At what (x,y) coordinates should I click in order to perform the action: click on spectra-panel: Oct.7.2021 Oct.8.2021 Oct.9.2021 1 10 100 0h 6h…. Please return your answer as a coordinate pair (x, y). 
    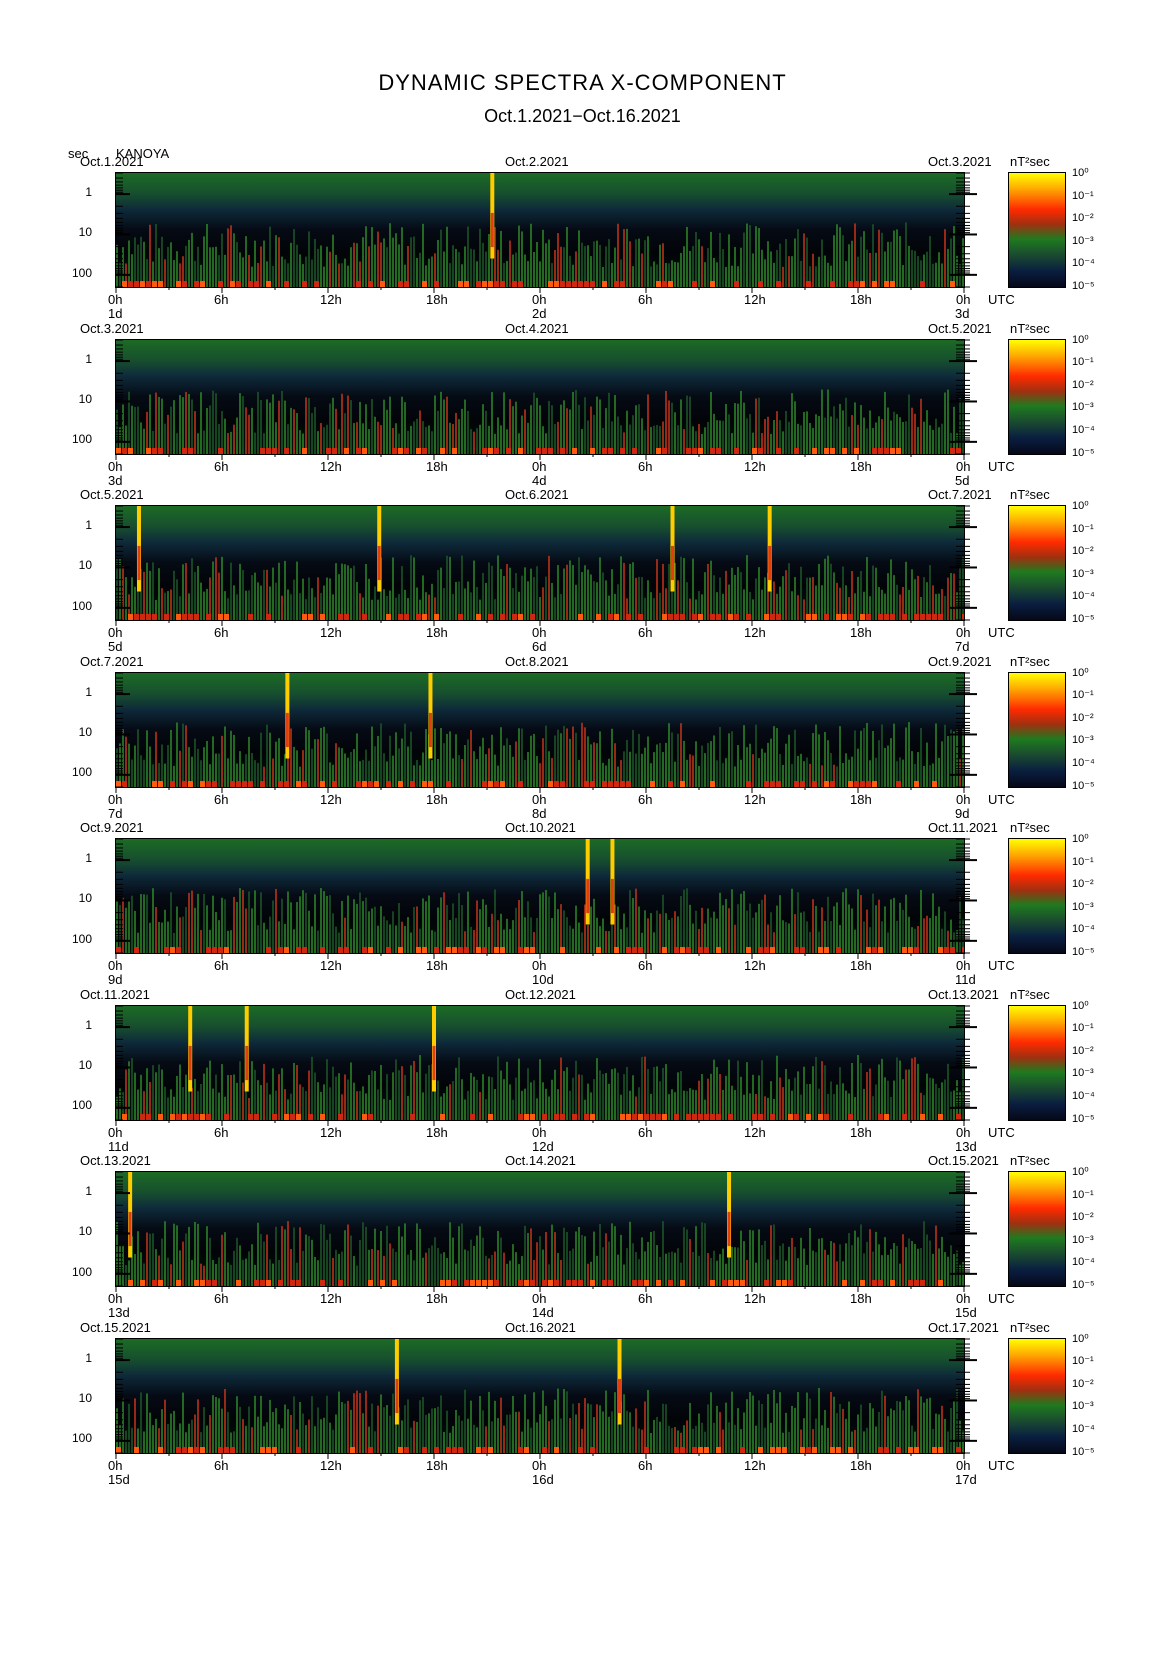
    Looking at the image, I should click on (582, 731).